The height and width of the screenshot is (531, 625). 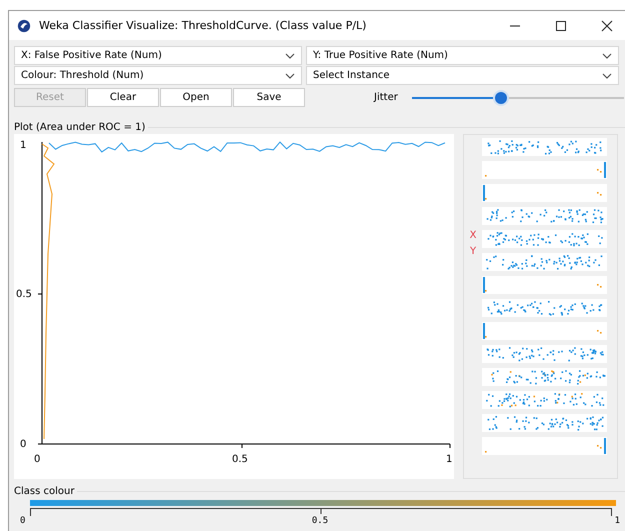 What do you see at coordinates (462, 55) in the screenshot?
I see `dropdown: Y: True Positive Rate (Num)` at bounding box center [462, 55].